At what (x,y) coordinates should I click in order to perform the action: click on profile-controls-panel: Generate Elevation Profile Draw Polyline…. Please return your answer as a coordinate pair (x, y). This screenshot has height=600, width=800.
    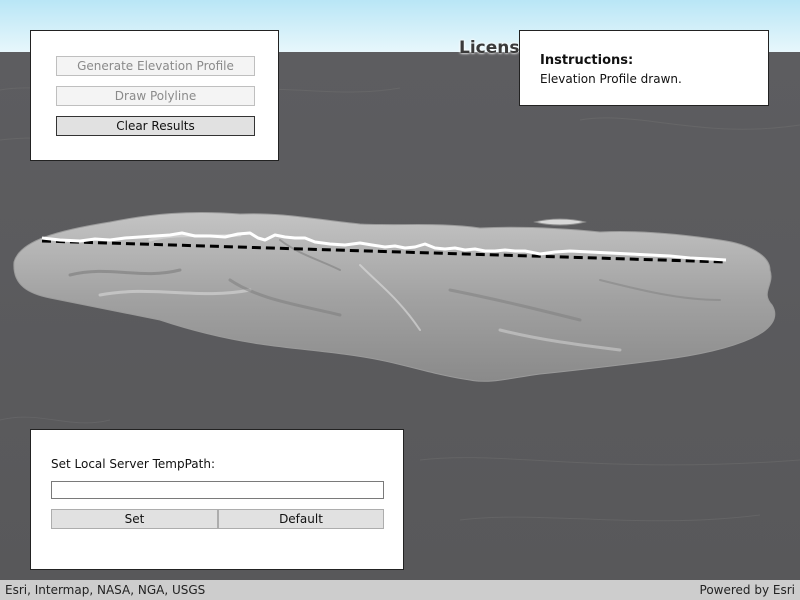
    Looking at the image, I should click on (154, 95).